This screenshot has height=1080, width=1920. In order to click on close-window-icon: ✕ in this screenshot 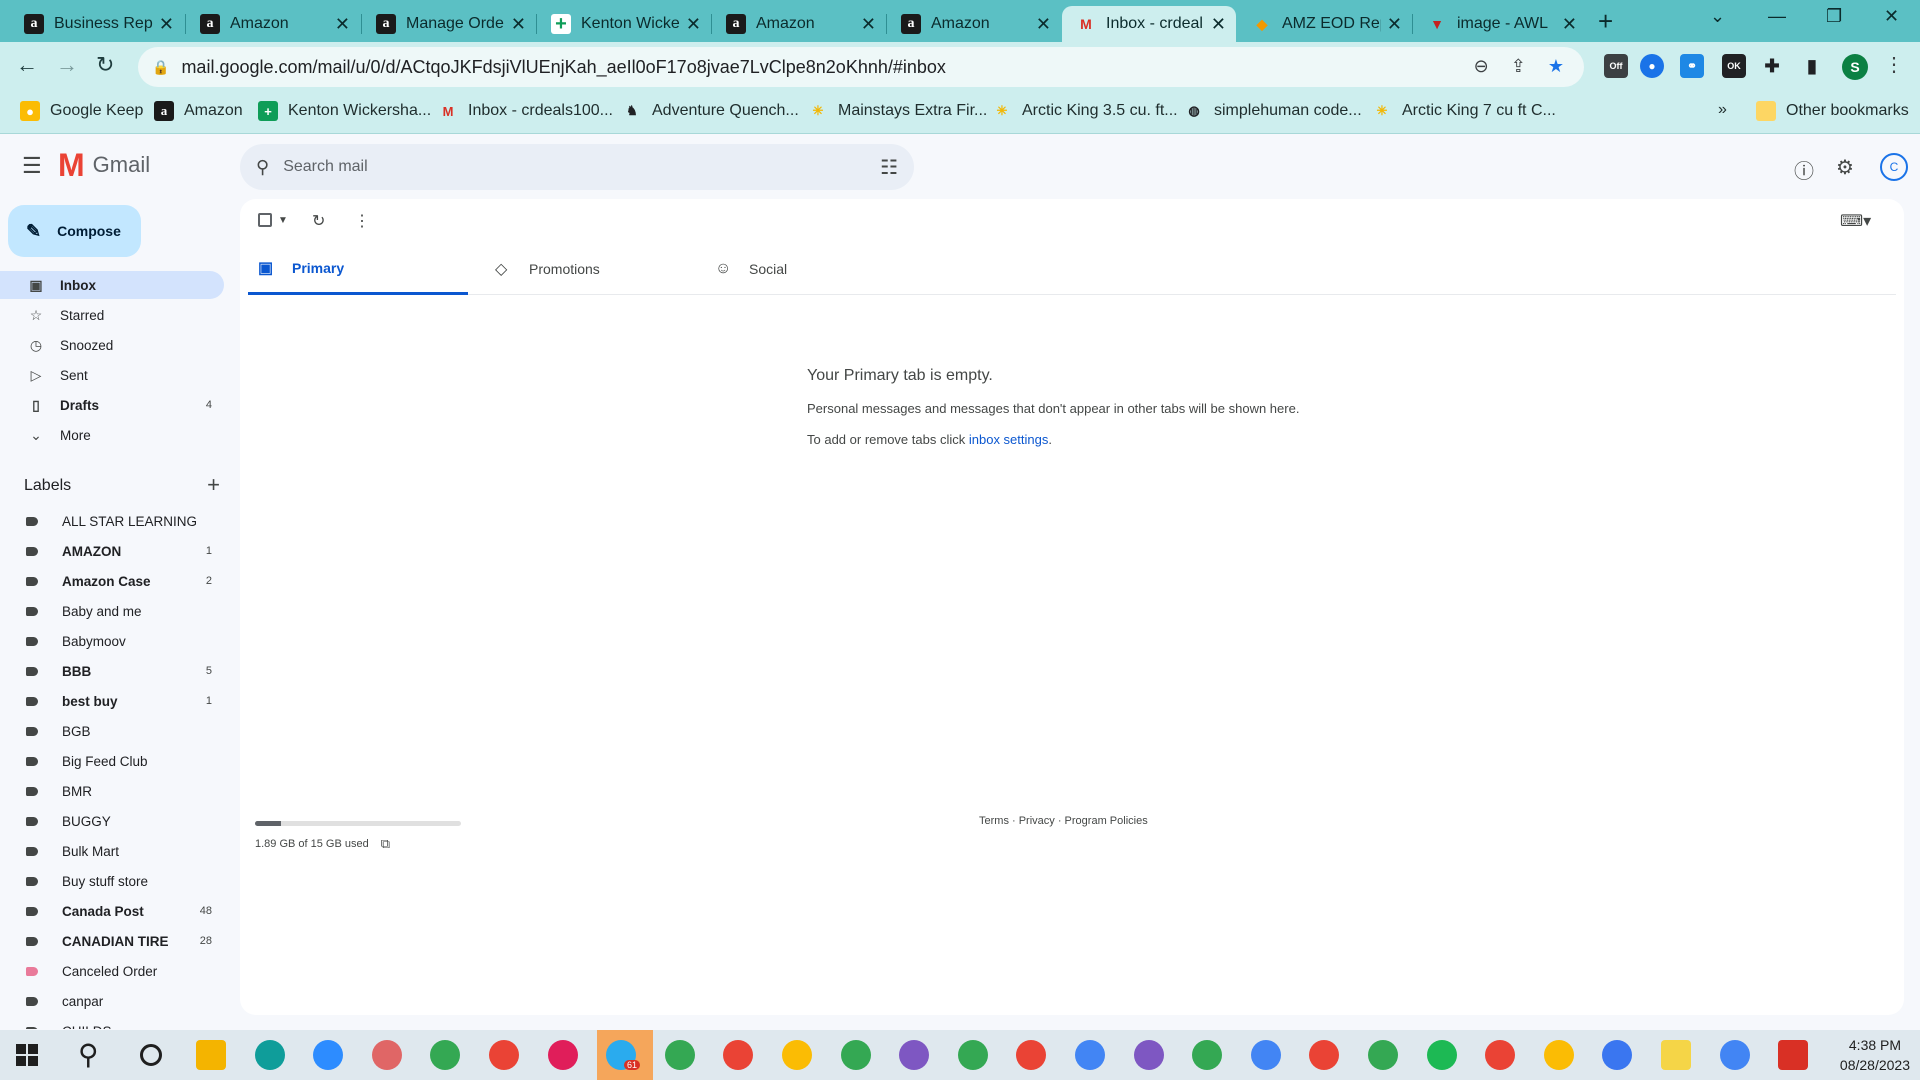, I will do `click(1891, 16)`.